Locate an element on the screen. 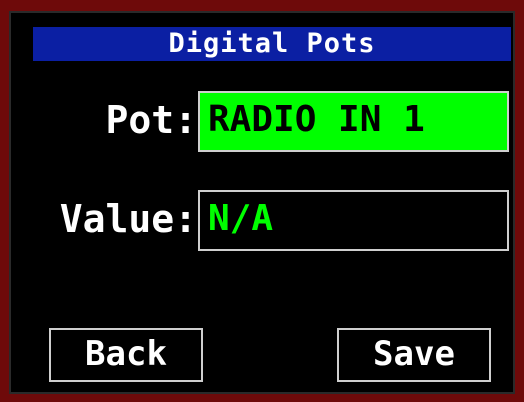  screen-title: Digital Pots is located at coordinates (272, 44).